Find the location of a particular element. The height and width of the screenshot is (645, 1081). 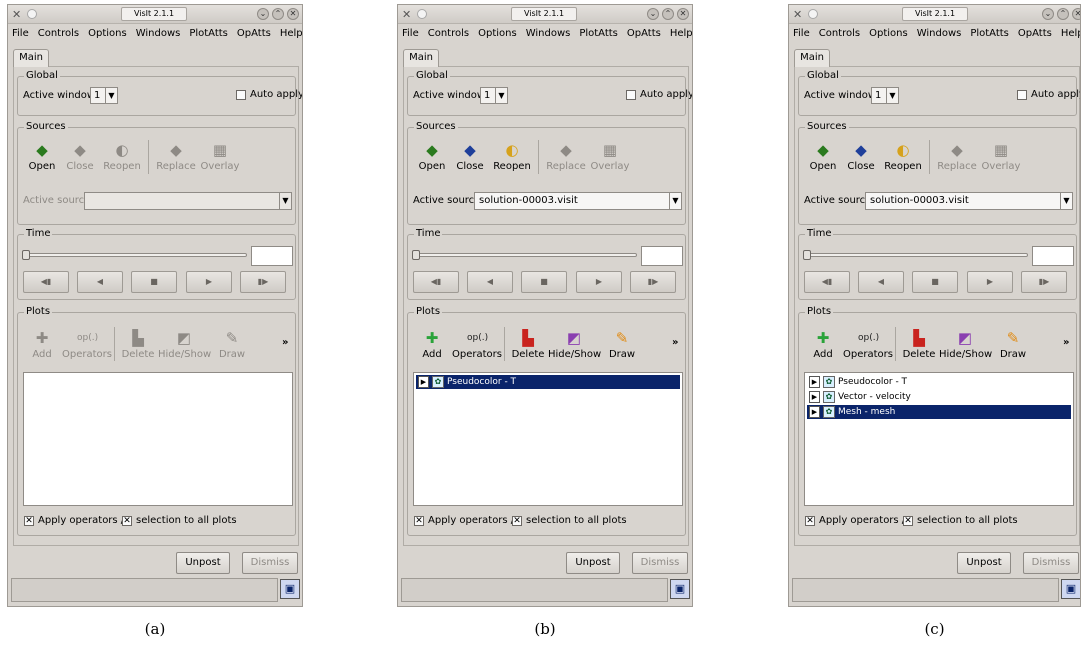

menu-file: File is located at coordinates (801, 33).